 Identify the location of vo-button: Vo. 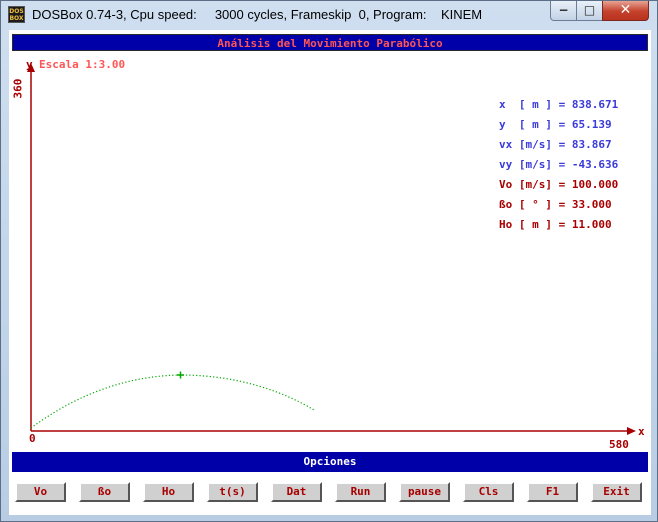
(40, 492).